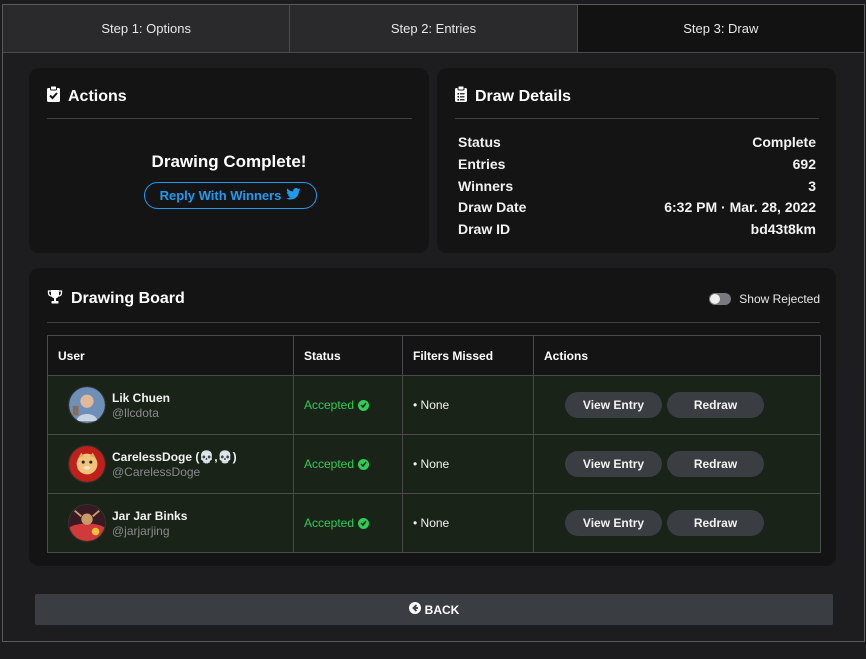  I want to click on show-rejected-control: Show Rejected, so click(764, 299).